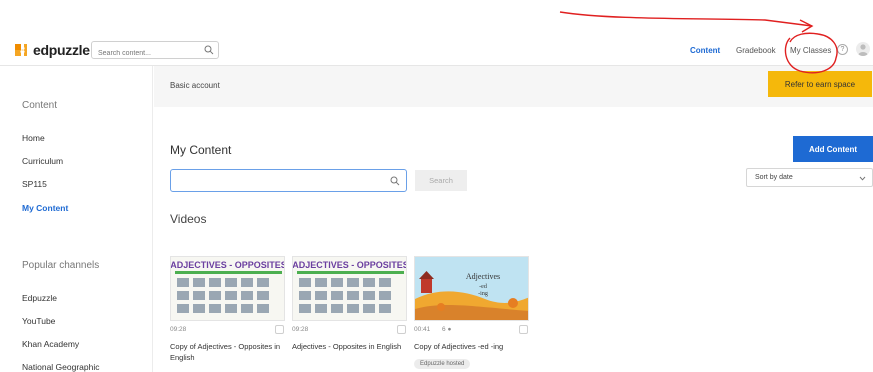 The width and height of the screenshot is (873, 372). What do you see at coordinates (756, 50) in the screenshot?
I see `nav-gradebook: Gradebook` at bounding box center [756, 50].